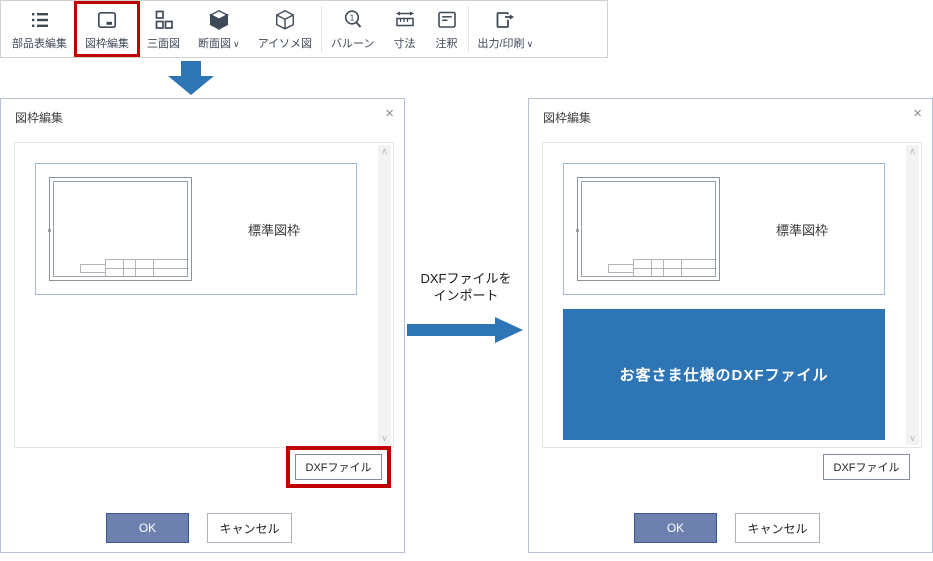 Image resolution: width=933 pixels, height=561 pixels. Describe the element at coordinates (404, 44) in the screenshot. I see `toolbar-item-label: 寸法` at that location.